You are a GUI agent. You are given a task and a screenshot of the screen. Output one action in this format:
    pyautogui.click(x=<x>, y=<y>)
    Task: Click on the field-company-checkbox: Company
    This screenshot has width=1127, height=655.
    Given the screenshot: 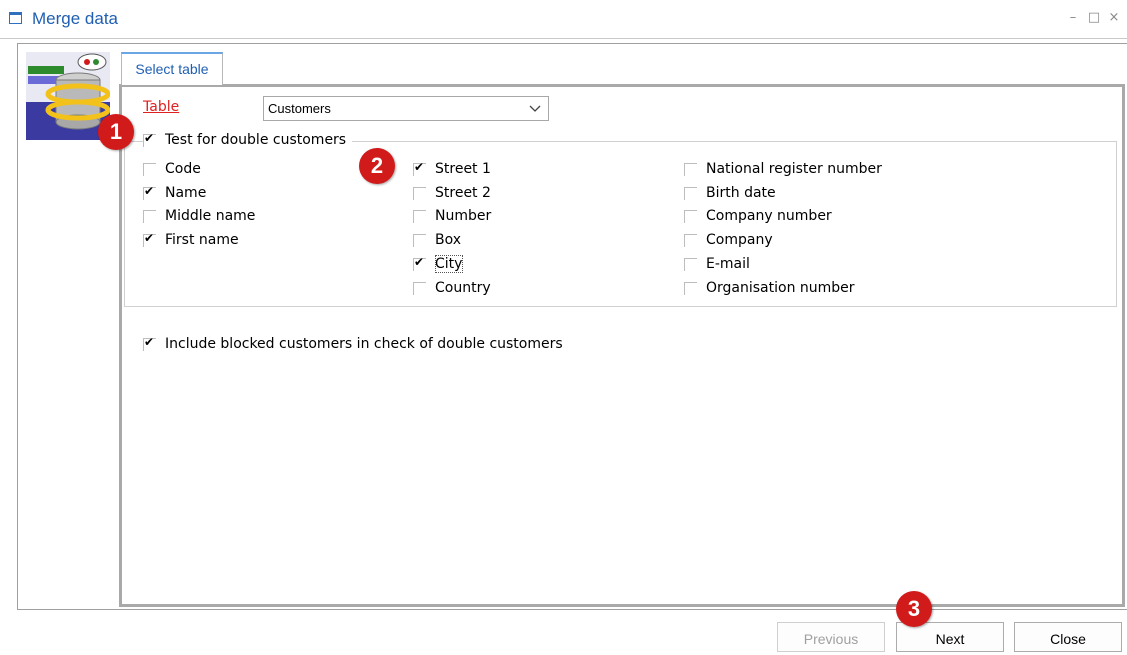 What is the action you would take?
    pyautogui.click(x=728, y=240)
    